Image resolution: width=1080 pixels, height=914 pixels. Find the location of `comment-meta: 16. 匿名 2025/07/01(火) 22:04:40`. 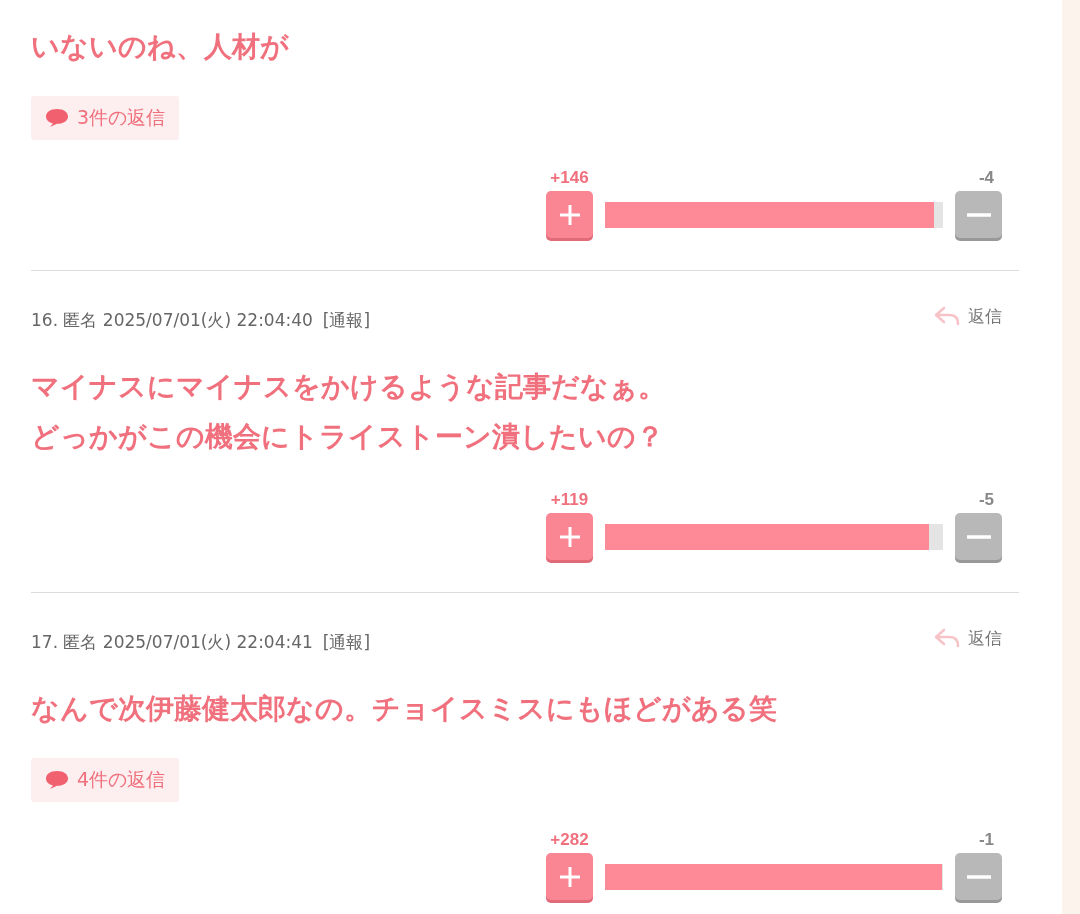

comment-meta: 16. 匿名 2025/07/01(火) 22:04:40 is located at coordinates (172, 320).